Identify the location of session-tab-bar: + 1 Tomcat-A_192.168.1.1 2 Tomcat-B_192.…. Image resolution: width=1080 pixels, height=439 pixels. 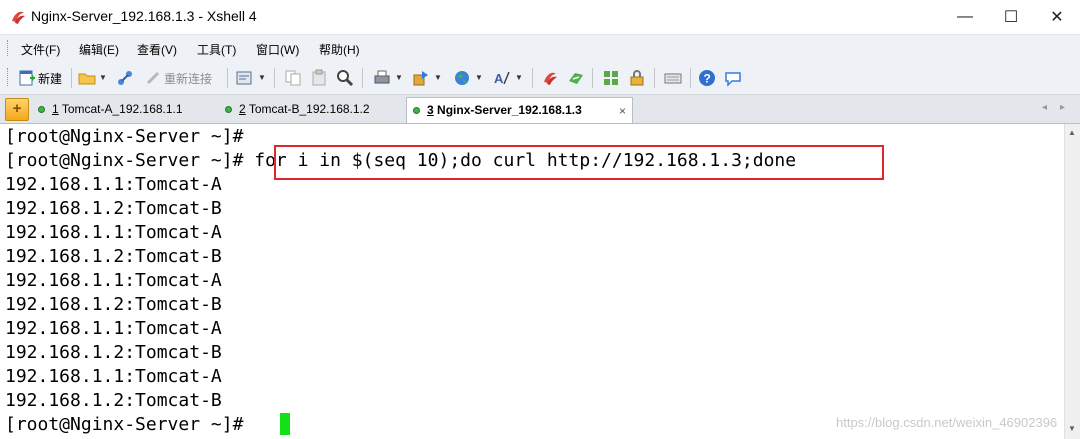
(540, 109).